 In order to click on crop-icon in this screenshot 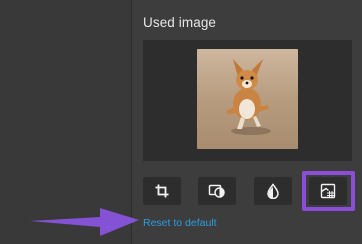, I will do `click(162, 191)`.